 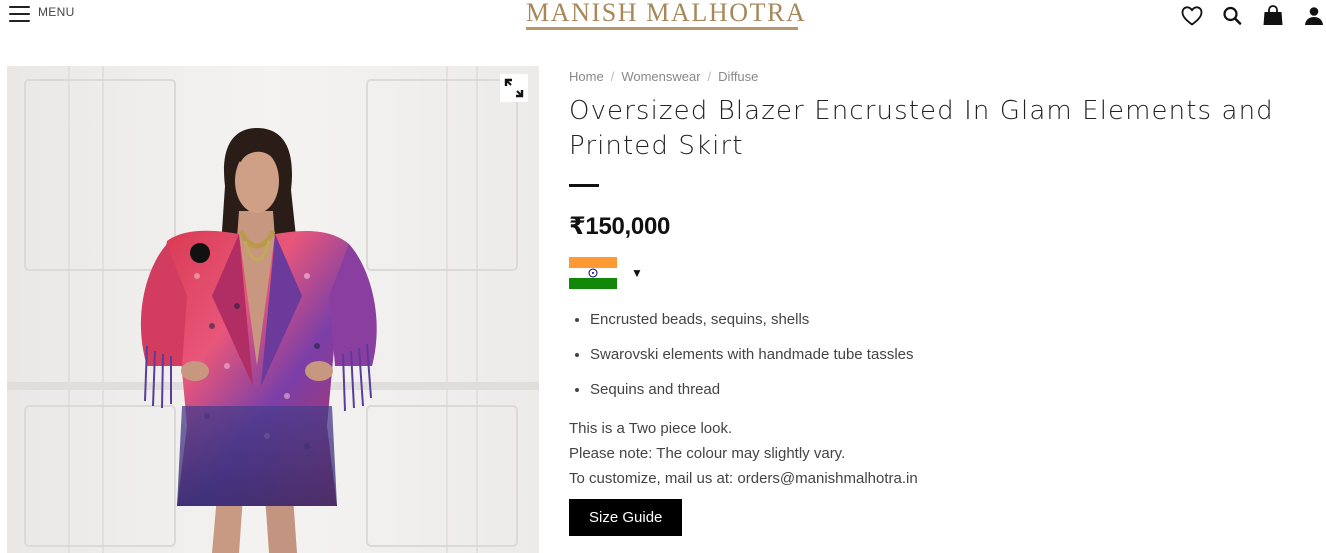 What do you see at coordinates (738, 76) in the screenshot?
I see `breadcrumb-diffuse: Diffuse` at bounding box center [738, 76].